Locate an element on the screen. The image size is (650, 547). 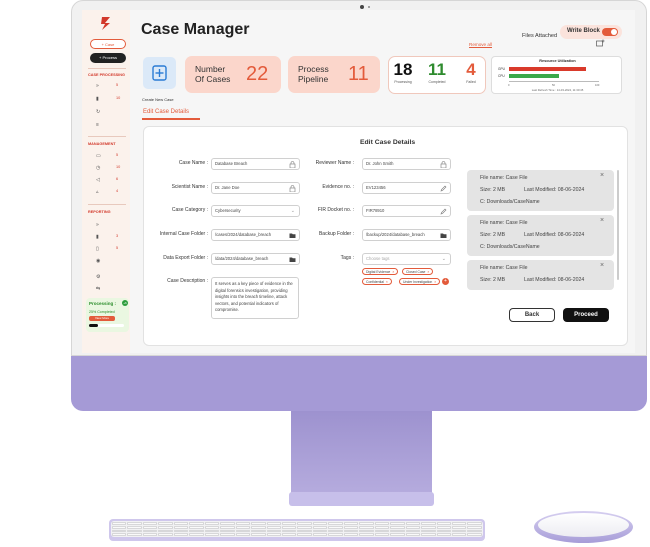
reviewer-name-field: Dr. John Smith is located at coordinates (406, 164).